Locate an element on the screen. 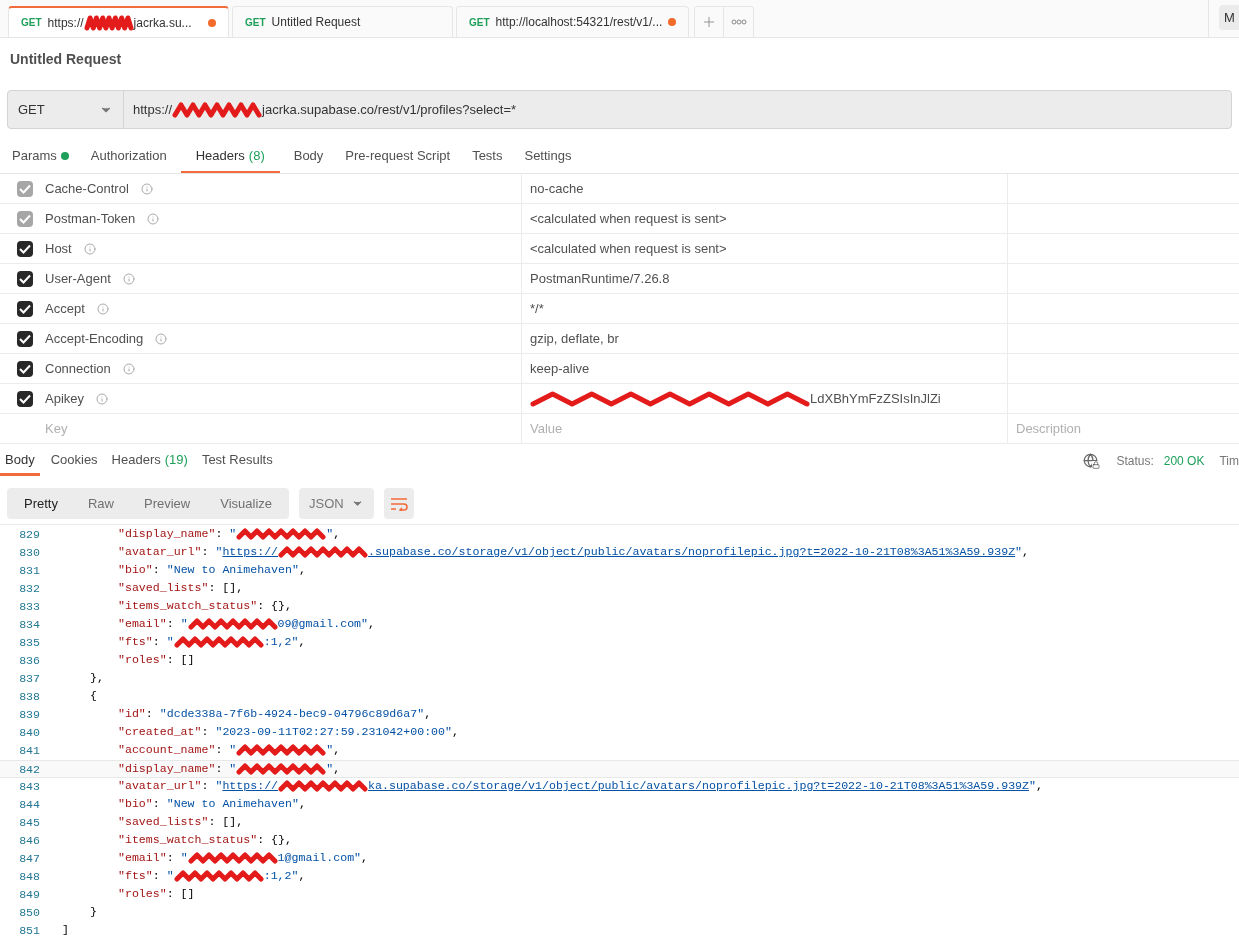  request-section-tab: Tests is located at coordinates (487, 156).